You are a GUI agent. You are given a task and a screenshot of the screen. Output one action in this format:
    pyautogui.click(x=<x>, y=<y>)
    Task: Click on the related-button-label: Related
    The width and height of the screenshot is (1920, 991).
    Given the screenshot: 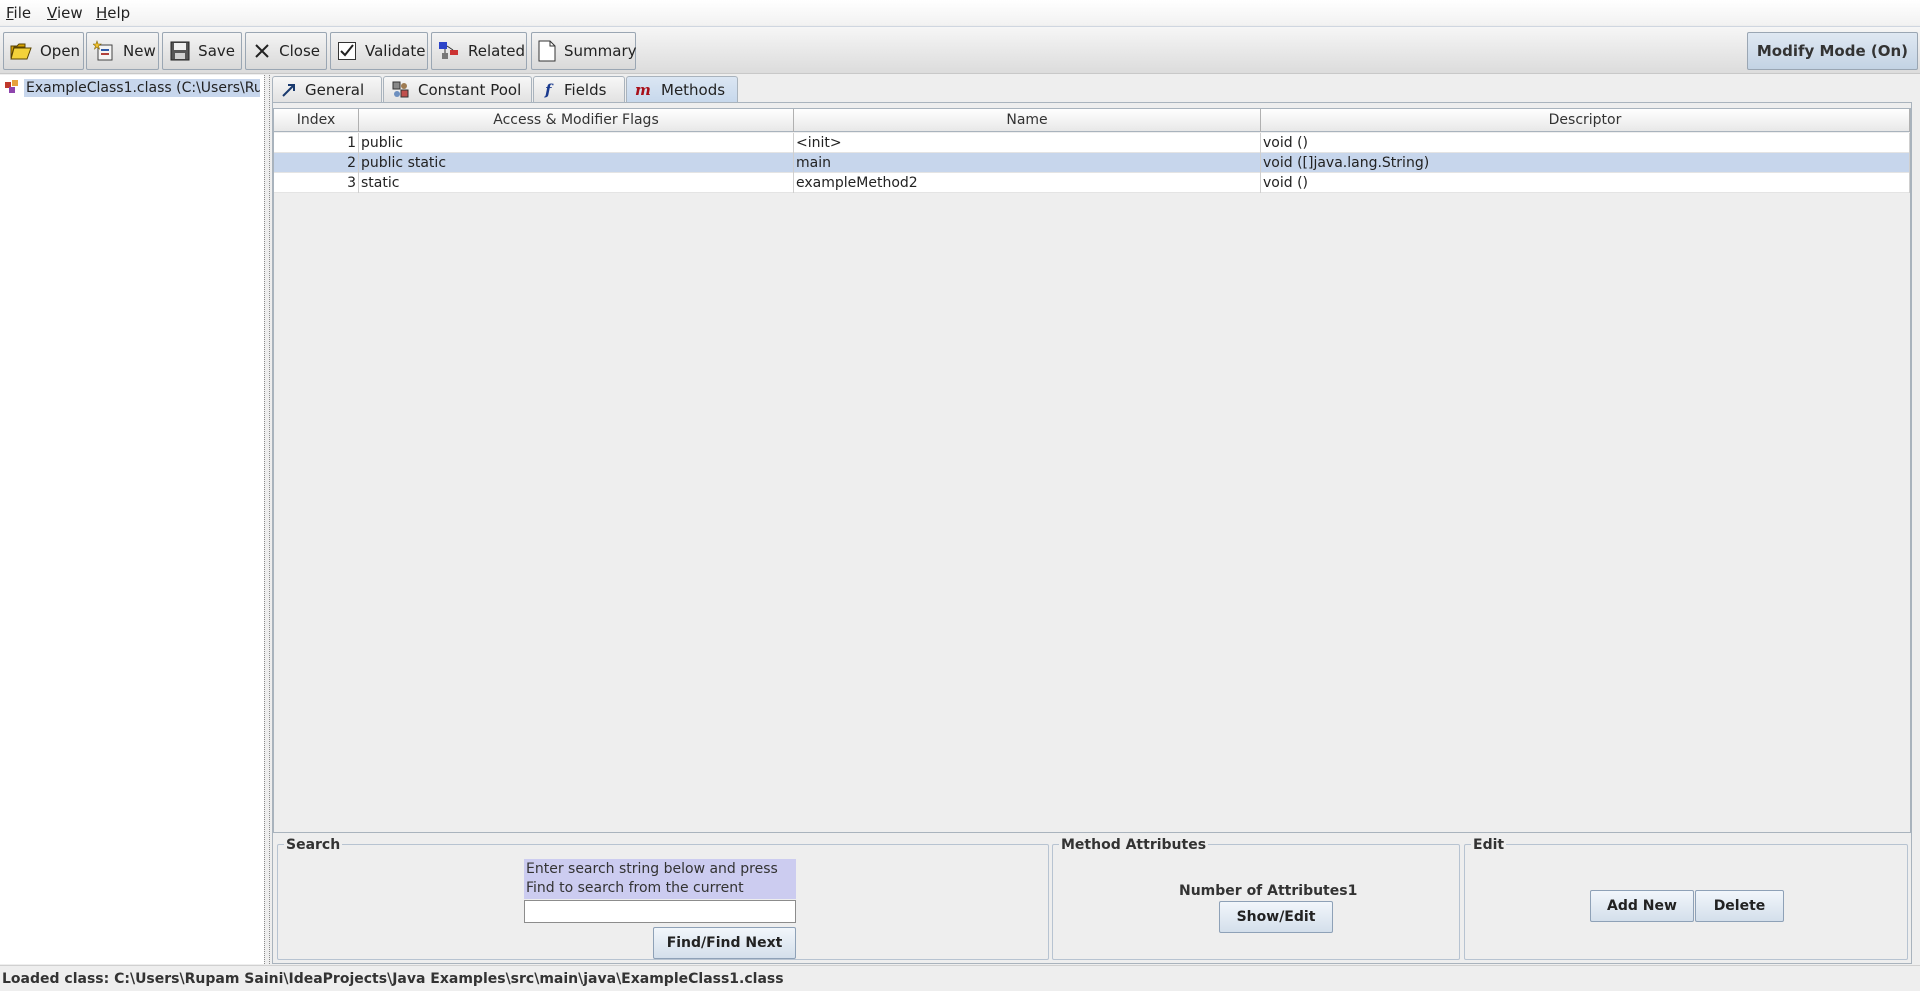 What is the action you would take?
    pyautogui.click(x=496, y=51)
    